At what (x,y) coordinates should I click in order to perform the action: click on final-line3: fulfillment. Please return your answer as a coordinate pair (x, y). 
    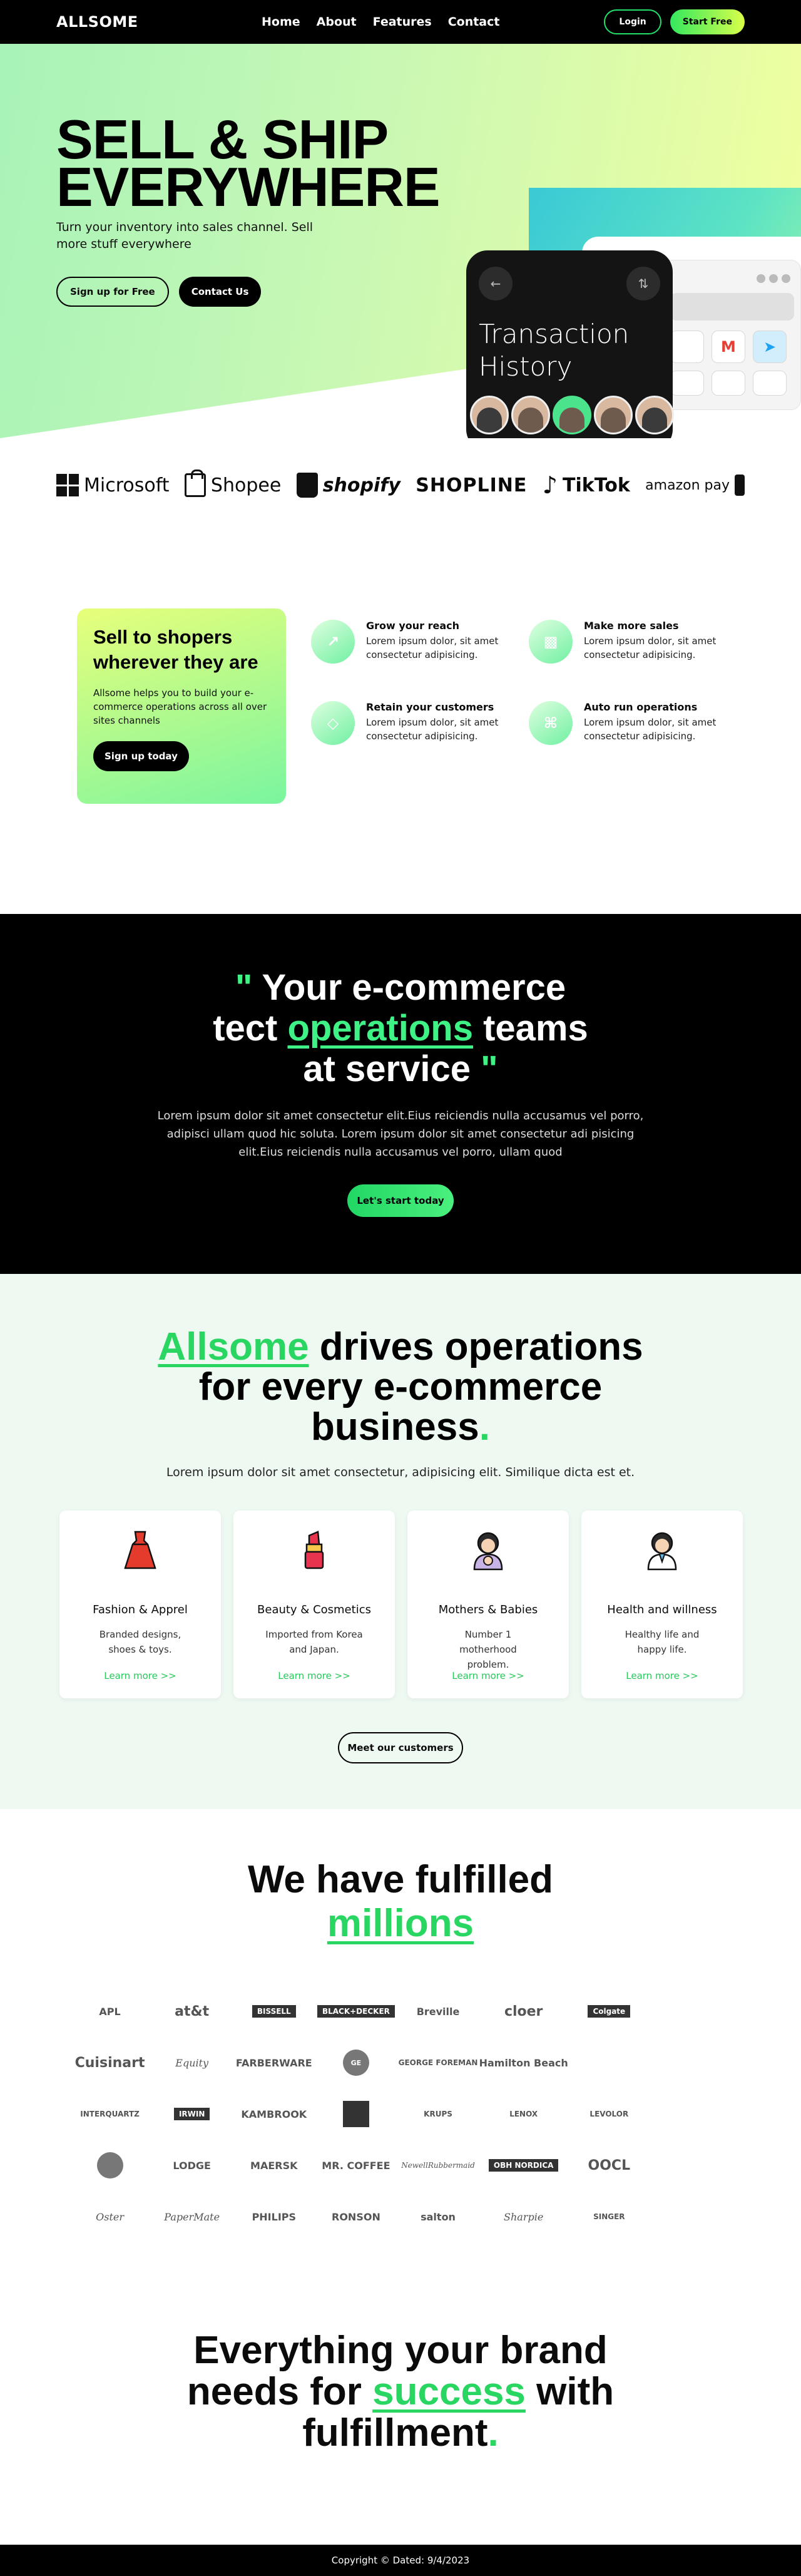
    Looking at the image, I should click on (395, 2433).